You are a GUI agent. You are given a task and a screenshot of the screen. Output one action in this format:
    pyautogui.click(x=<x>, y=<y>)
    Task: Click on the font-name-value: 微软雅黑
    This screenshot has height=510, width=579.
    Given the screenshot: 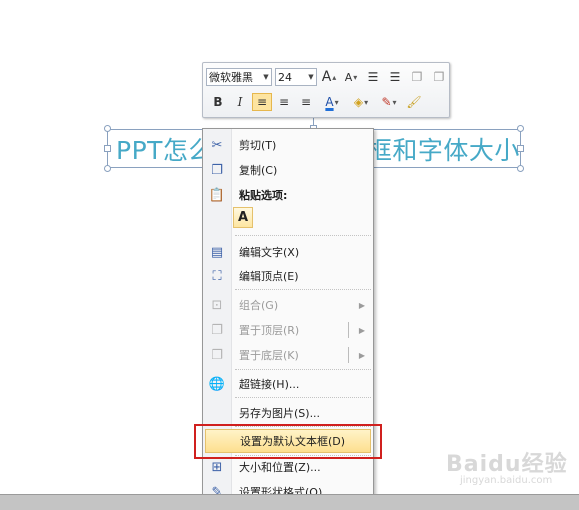 What is the action you would take?
    pyautogui.click(x=231, y=77)
    